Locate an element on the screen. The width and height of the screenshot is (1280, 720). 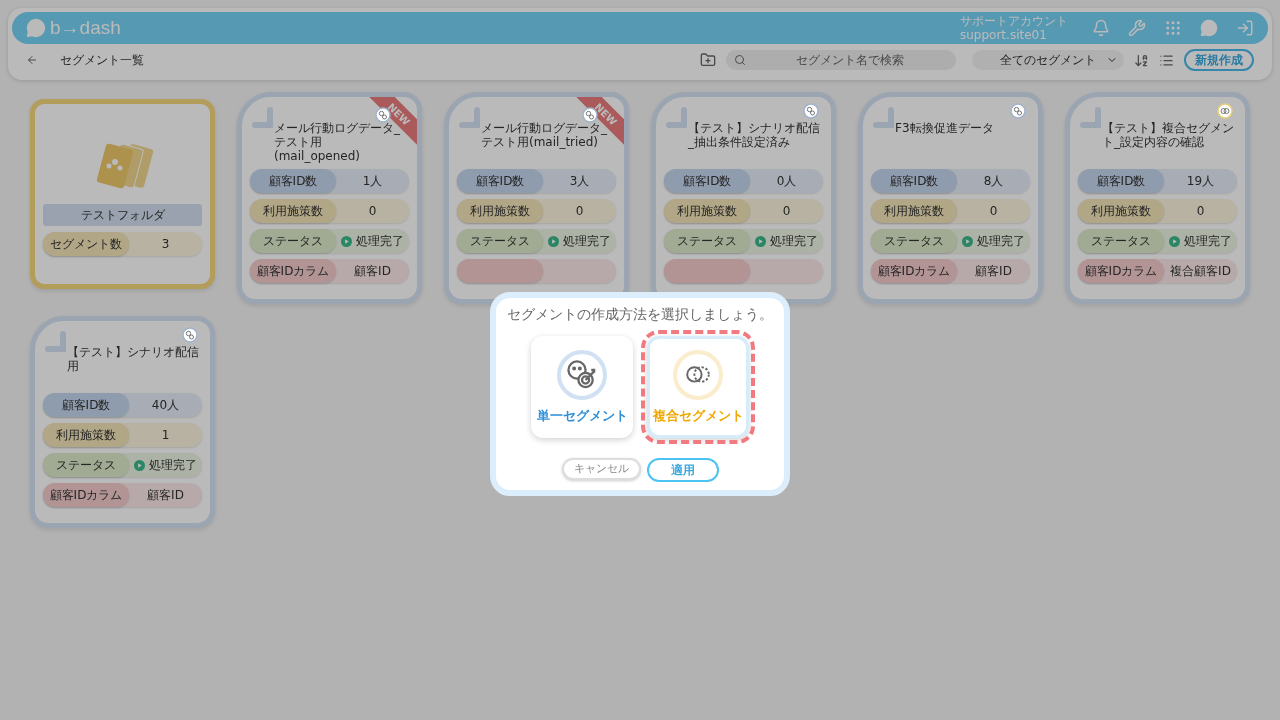
row-value: 3 is located at coordinates (165, 244).